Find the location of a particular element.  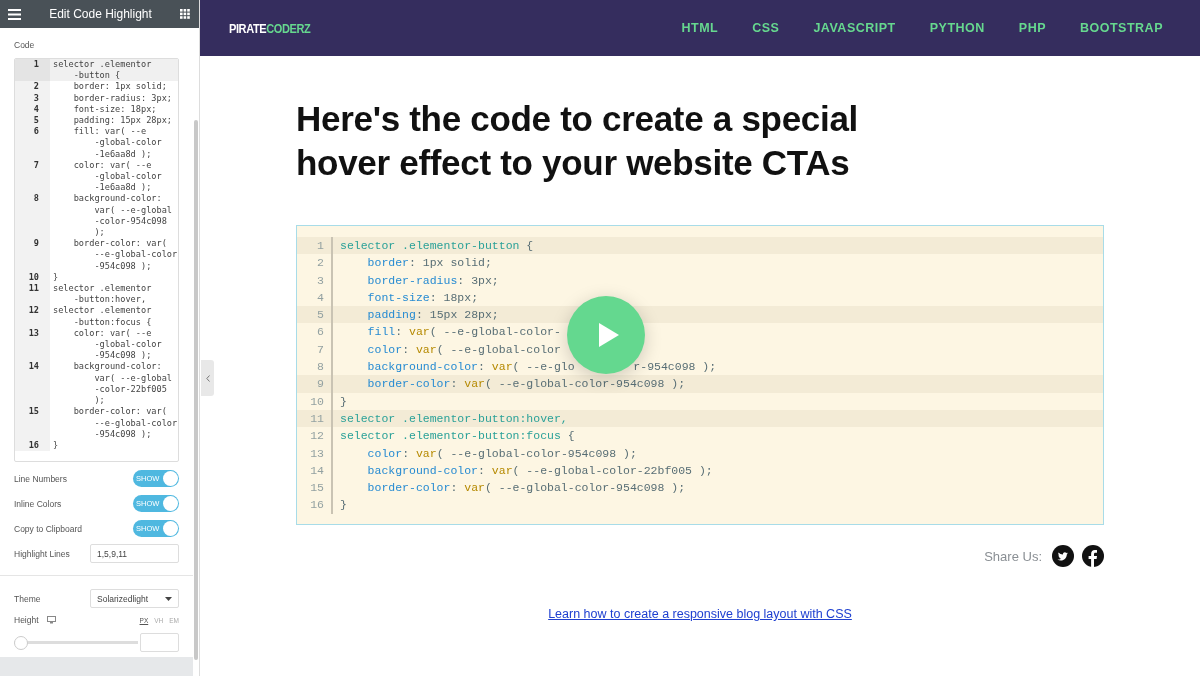

code-line: color: var( --e-global-color-954c098 ); is located at coordinates (501, 453).